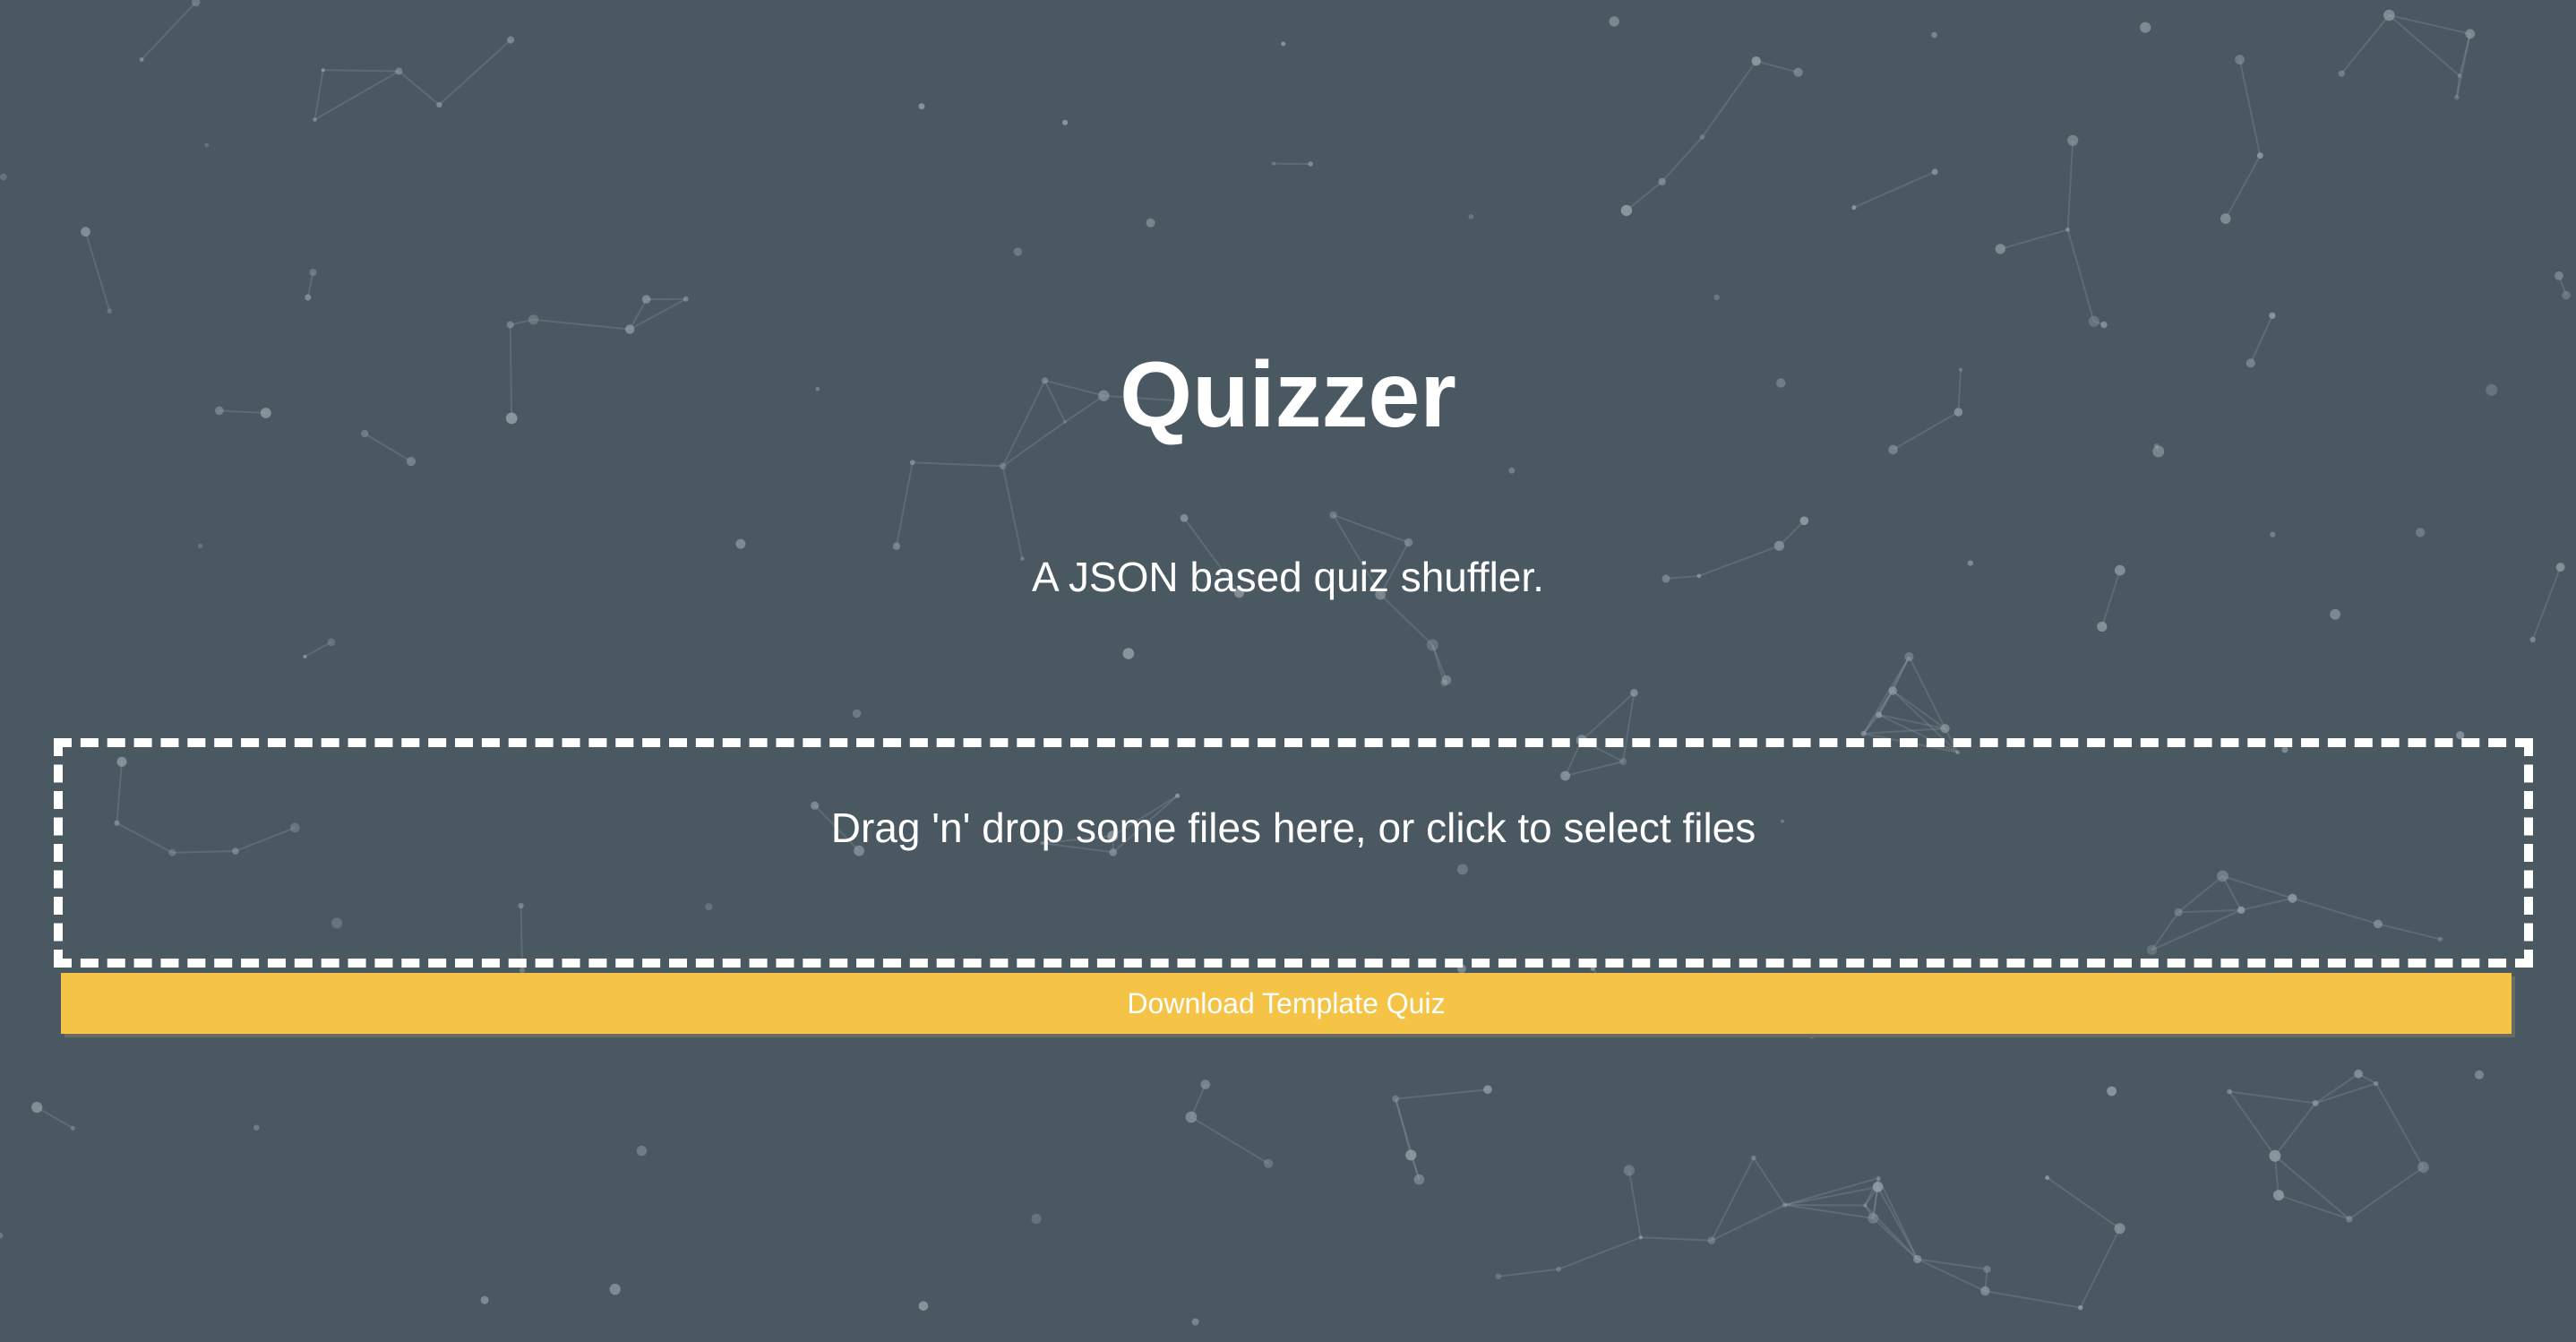  I want to click on page-title: Quizzer, so click(1288, 395).